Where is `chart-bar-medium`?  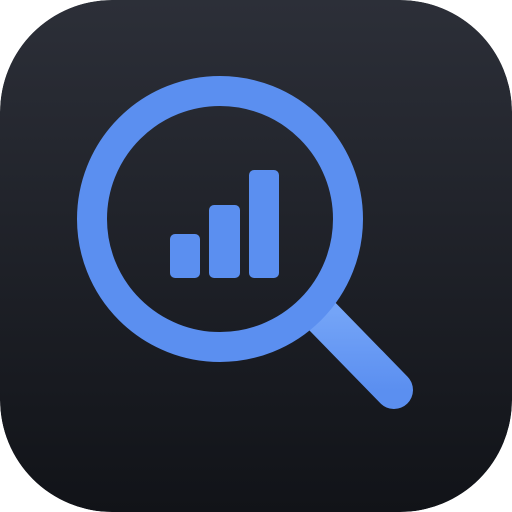 chart-bar-medium is located at coordinates (224, 241).